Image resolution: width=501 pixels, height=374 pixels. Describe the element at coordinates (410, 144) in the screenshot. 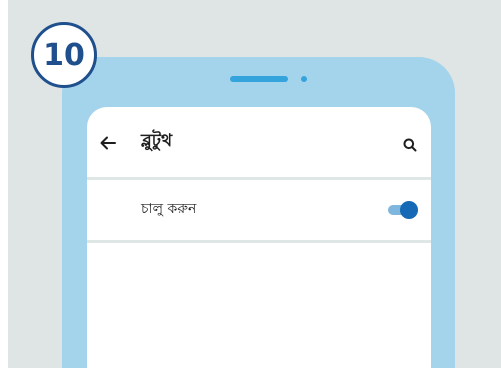

I see `search-icon` at that location.